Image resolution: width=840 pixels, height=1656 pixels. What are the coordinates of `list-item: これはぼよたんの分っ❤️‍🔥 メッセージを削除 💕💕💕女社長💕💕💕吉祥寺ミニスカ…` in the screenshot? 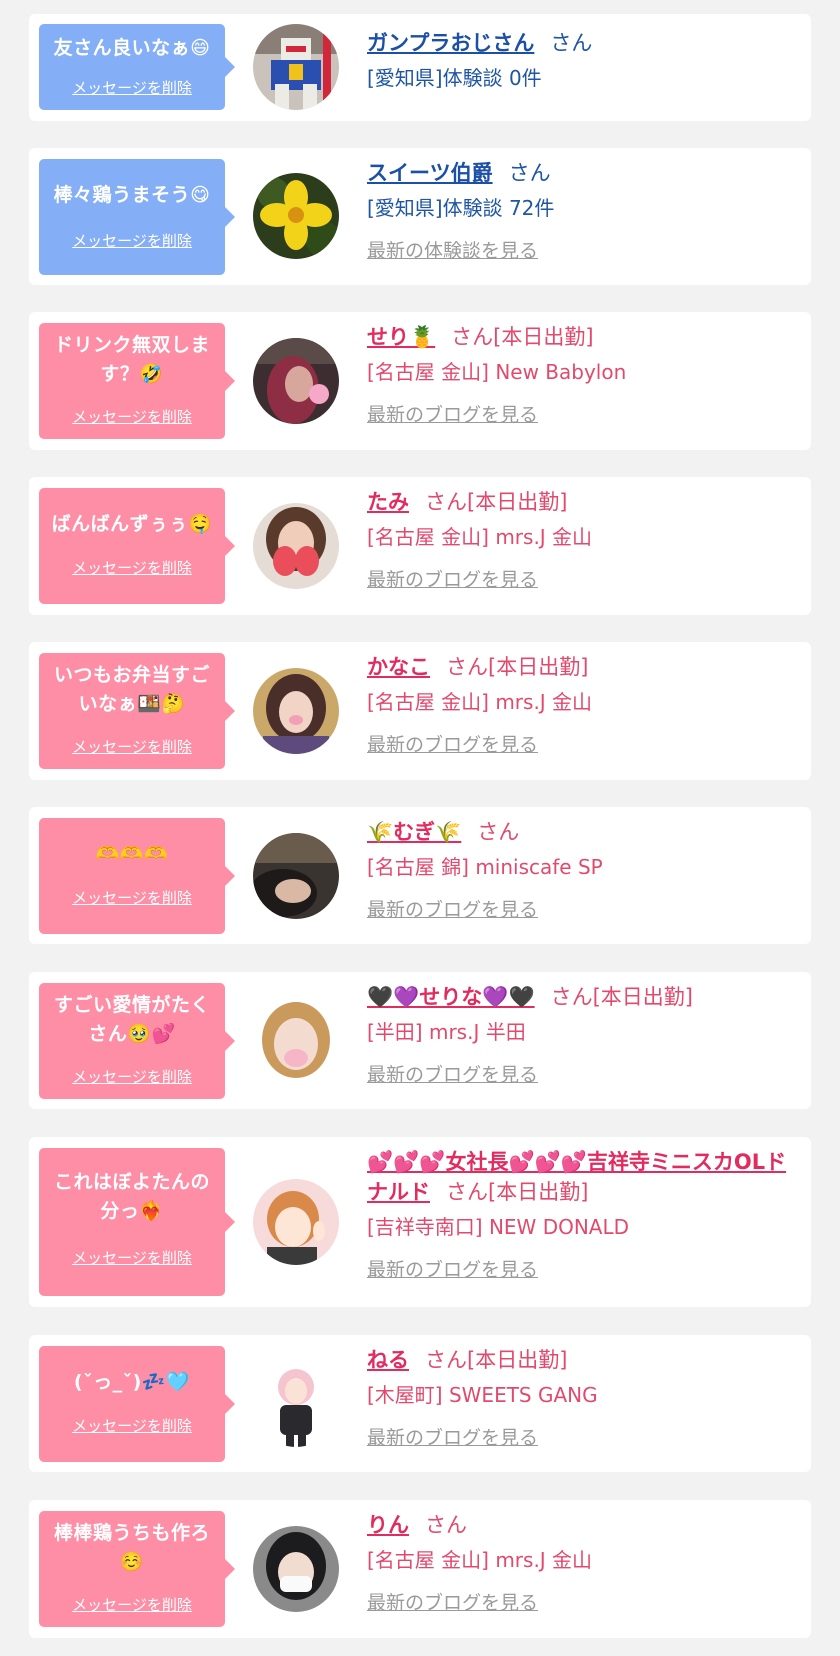 It's located at (420, 1222).